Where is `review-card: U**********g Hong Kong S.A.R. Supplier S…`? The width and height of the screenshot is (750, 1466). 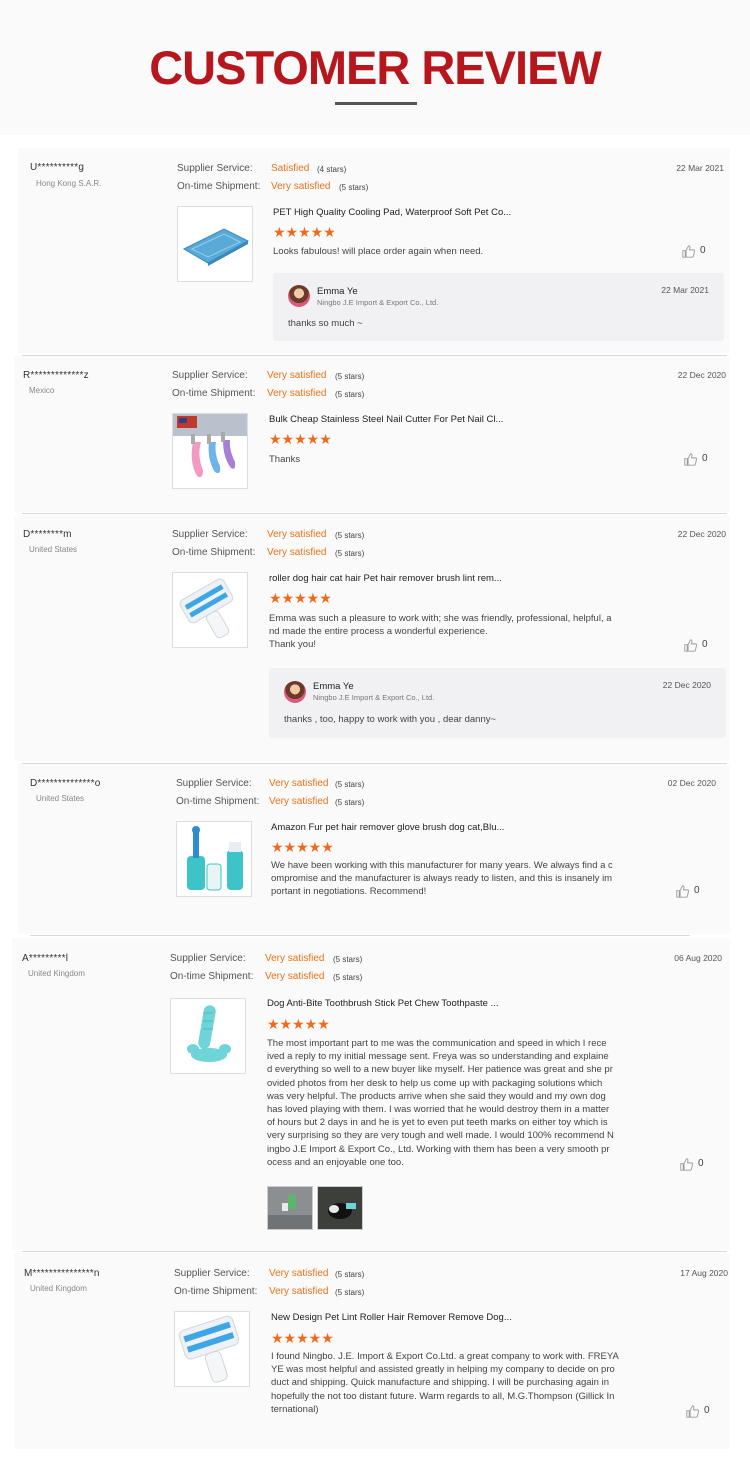
review-card: U**********g Hong Kong S.A.R. Supplier S… is located at coordinates (374, 250).